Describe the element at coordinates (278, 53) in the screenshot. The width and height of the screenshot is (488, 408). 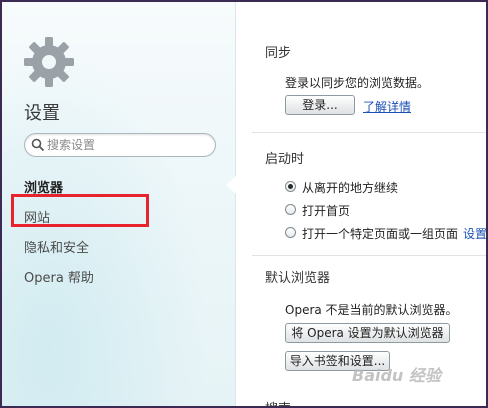
I see `sync-section-title: 同步` at that location.